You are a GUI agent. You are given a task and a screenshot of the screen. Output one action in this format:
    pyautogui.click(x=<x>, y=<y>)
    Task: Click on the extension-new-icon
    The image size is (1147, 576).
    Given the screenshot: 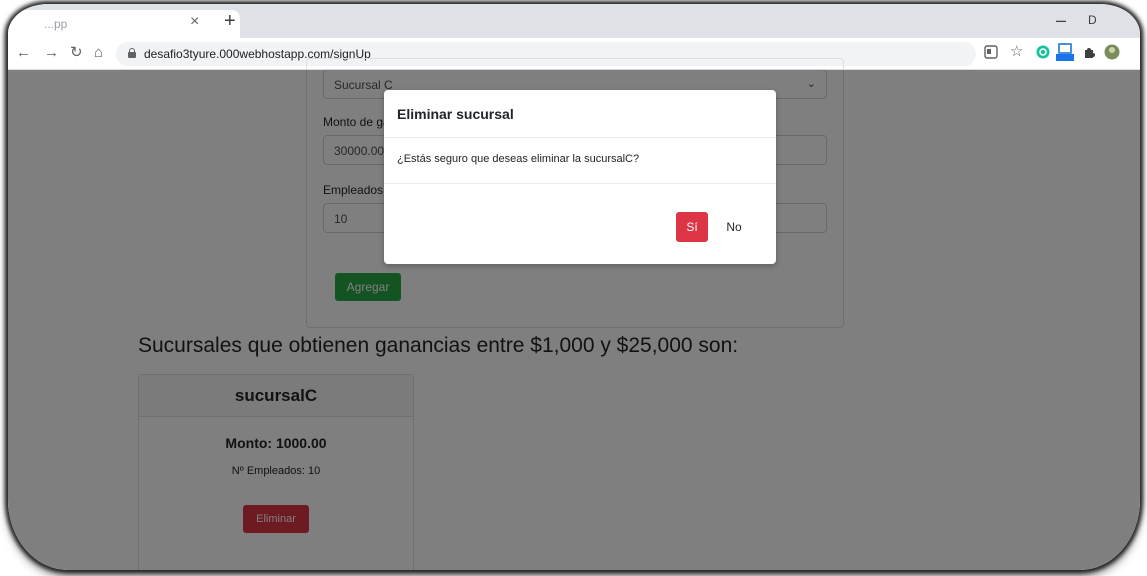 What is the action you would take?
    pyautogui.click(x=1065, y=52)
    